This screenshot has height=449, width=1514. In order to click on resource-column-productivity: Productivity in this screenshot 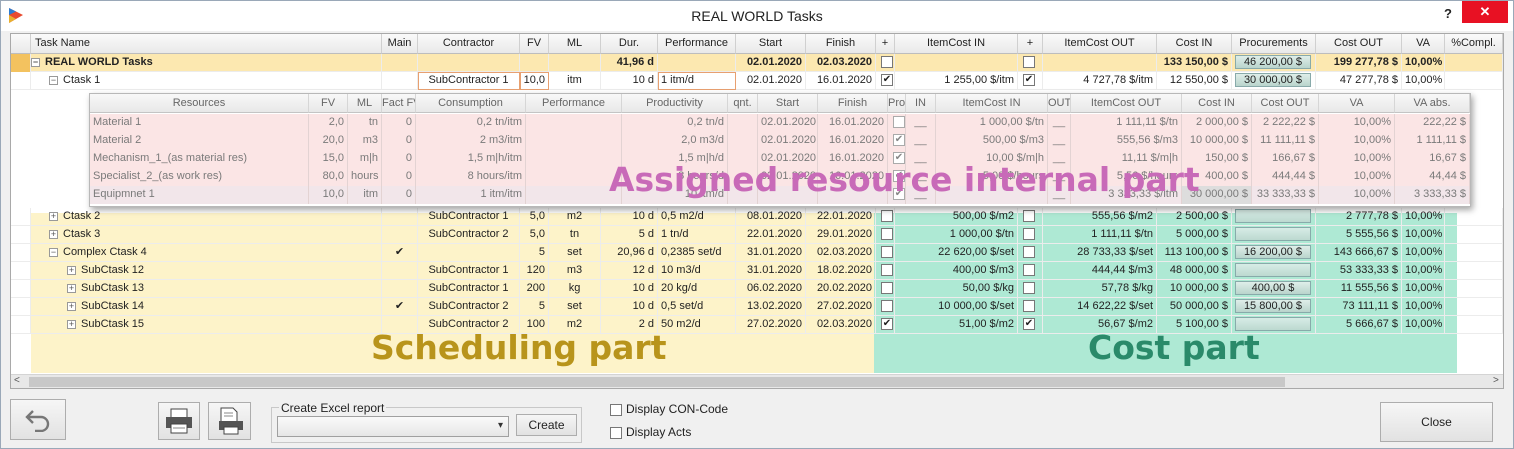, I will do `click(675, 103)`.